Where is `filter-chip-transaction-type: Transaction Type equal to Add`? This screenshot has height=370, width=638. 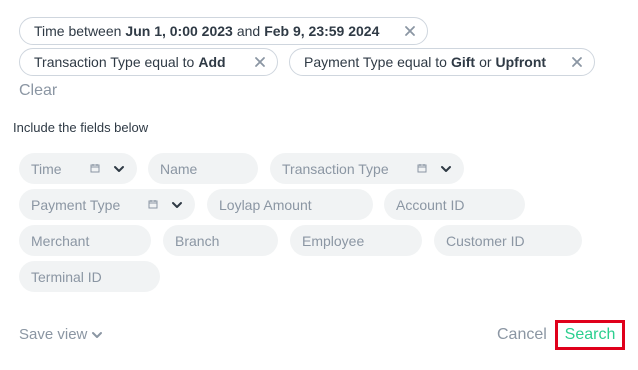
filter-chip-transaction-type: Transaction Type equal to Add is located at coordinates (148, 62).